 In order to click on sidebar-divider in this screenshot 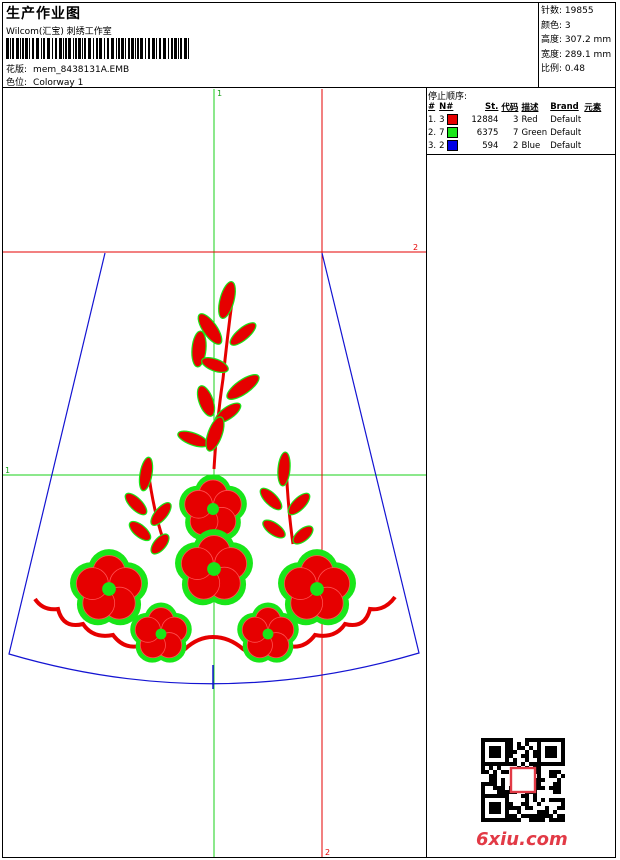, I will do `click(426, 473)`.